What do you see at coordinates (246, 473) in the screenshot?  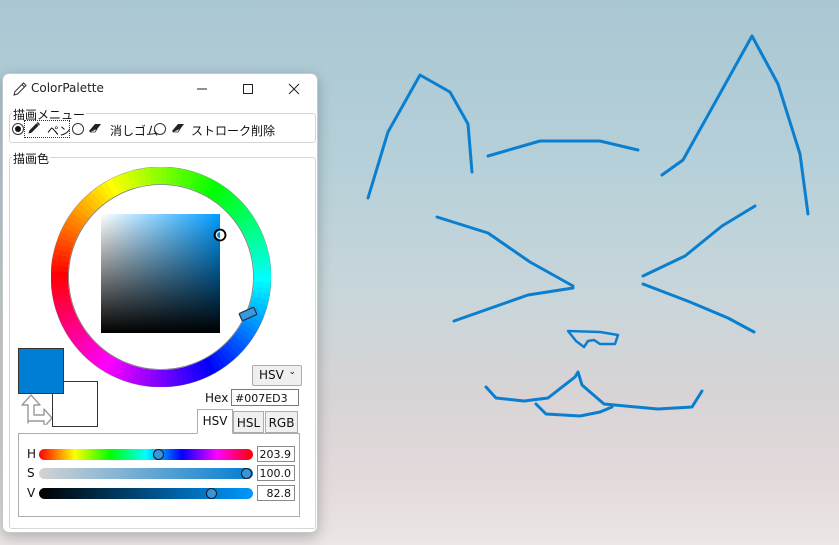 I see `saturation-slider-thumb` at bounding box center [246, 473].